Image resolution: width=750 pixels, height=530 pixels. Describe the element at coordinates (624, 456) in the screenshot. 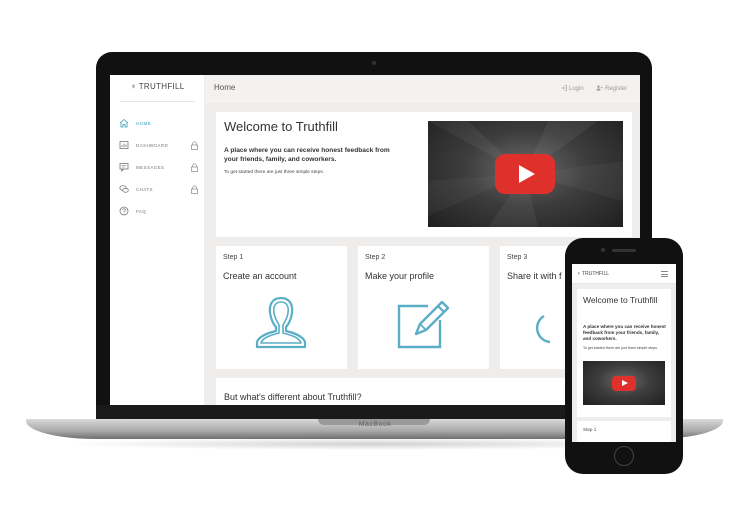

I see `phone-home-button` at that location.